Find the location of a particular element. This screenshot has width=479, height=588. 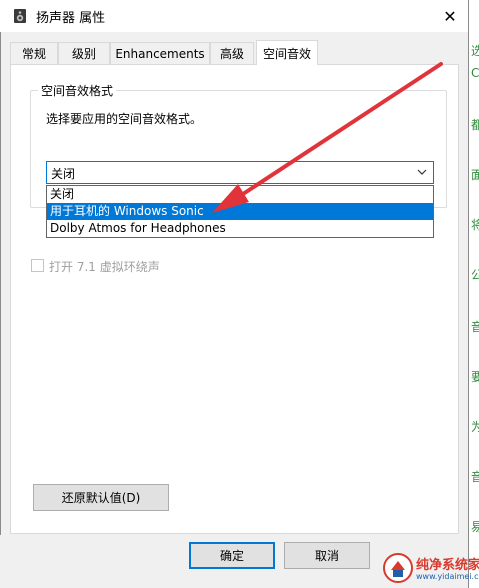

spatial-format-select: 关闭 is located at coordinates (240, 172).